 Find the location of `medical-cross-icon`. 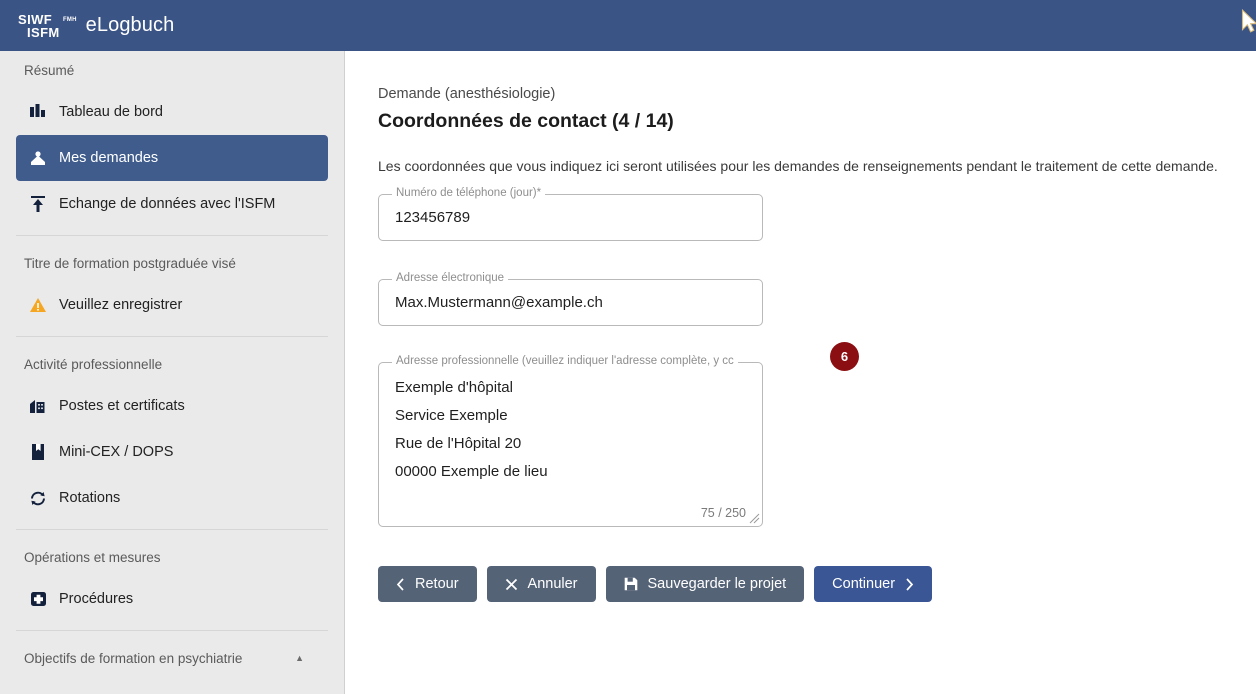

medical-cross-icon is located at coordinates (38, 599).